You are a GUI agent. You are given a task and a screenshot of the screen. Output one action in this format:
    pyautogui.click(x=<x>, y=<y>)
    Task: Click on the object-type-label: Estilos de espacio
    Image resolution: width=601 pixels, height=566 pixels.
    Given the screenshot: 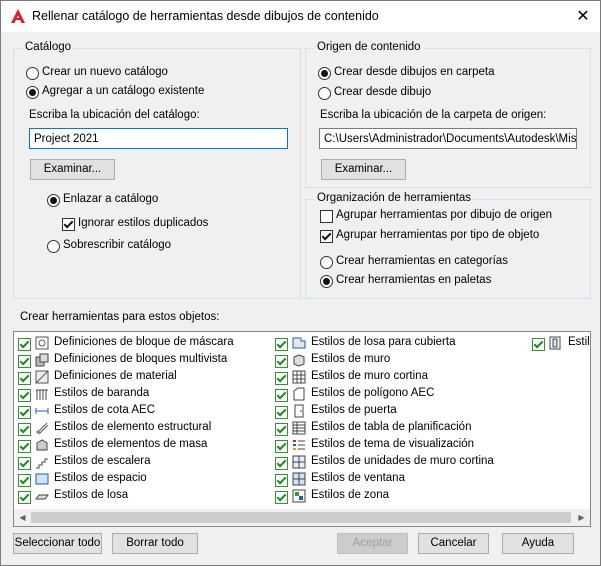 What is the action you would take?
    pyautogui.click(x=100, y=478)
    